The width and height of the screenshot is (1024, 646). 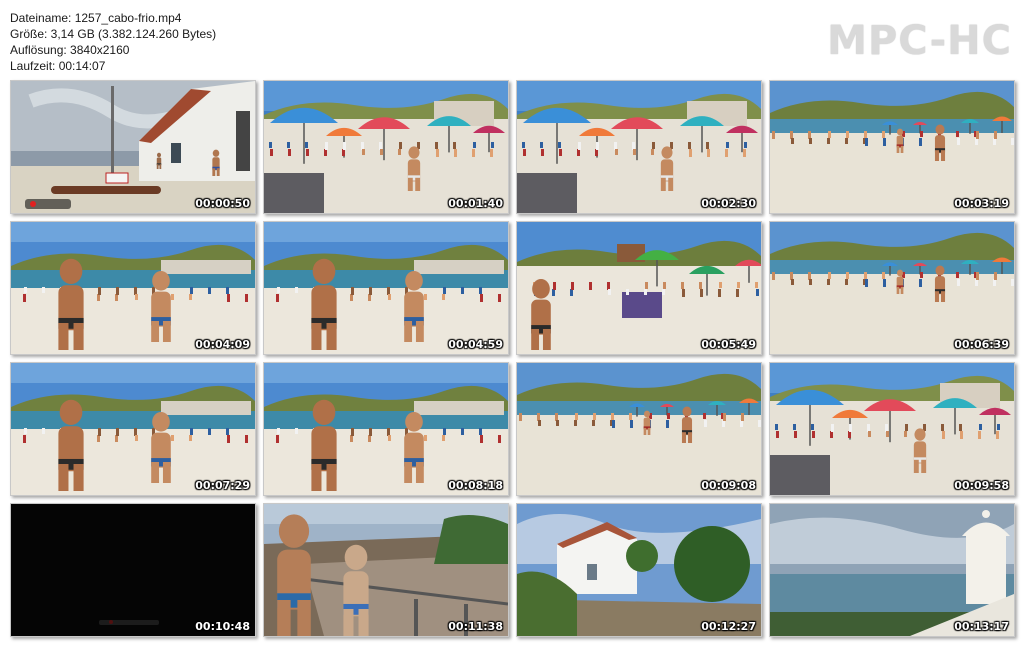 What do you see at coordinates (981, 344) in the screenshot?
I see `thumbnail-timestamp: 00:06:39` at bounding box center [981, 344].